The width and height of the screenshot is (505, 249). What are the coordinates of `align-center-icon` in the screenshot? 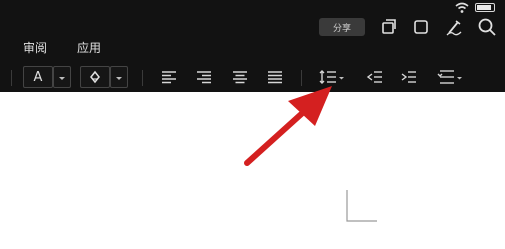 It's located at (240, 77).